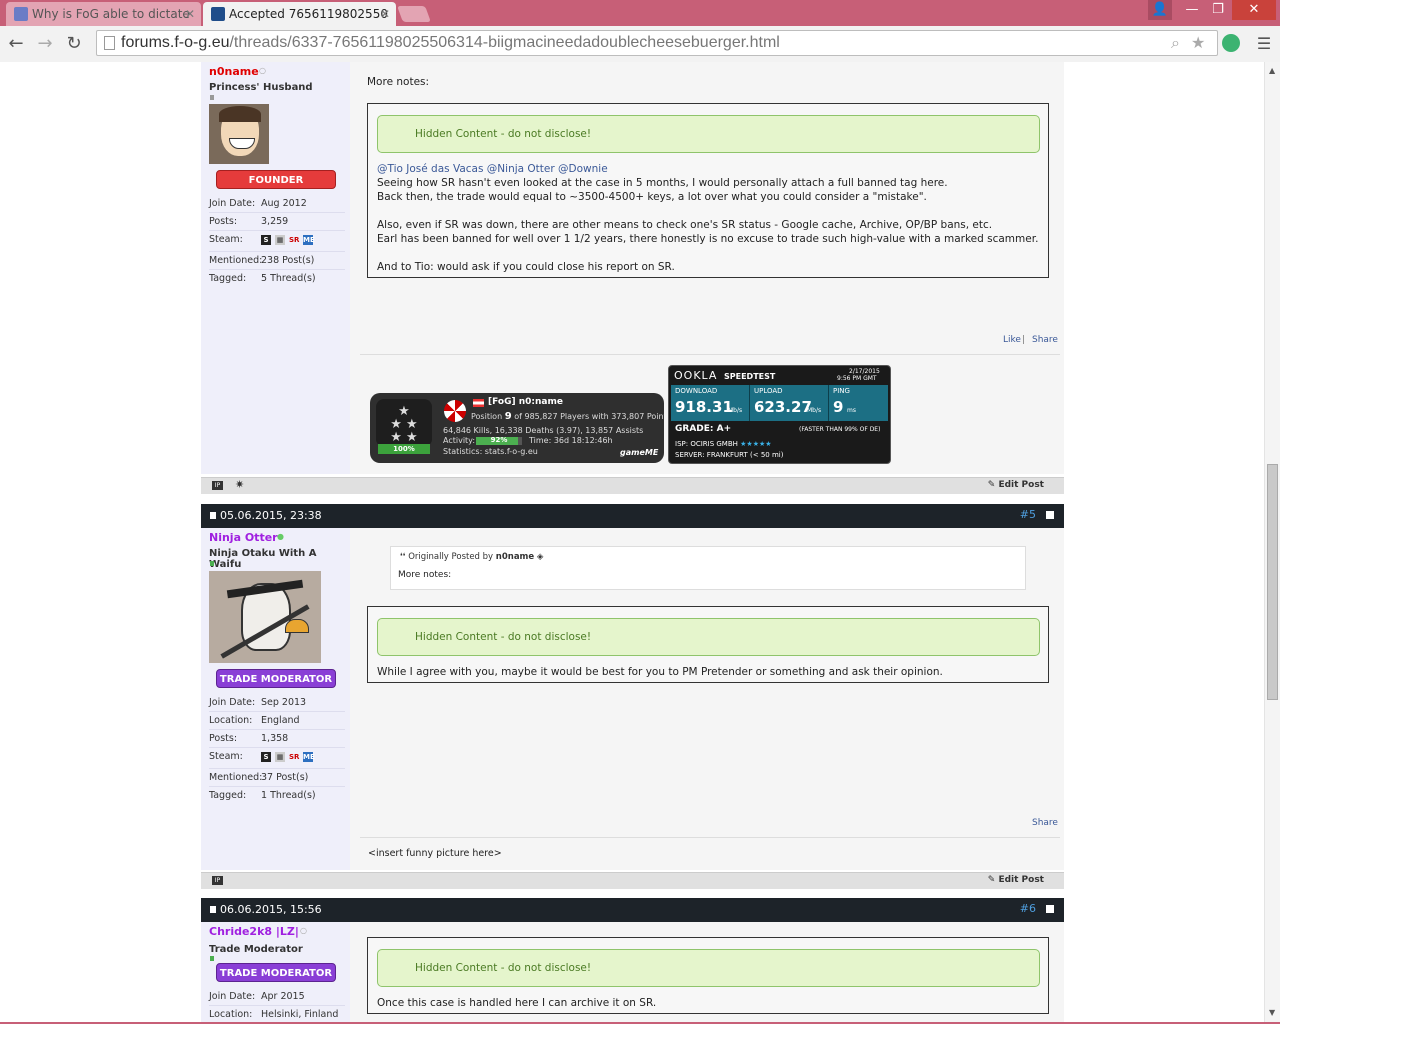 The image size is (1416, 1048). What do you see at coordinates (1028, 908) in the screenshot?
I see `post-number: #6` at bounding box center [1028, 908].